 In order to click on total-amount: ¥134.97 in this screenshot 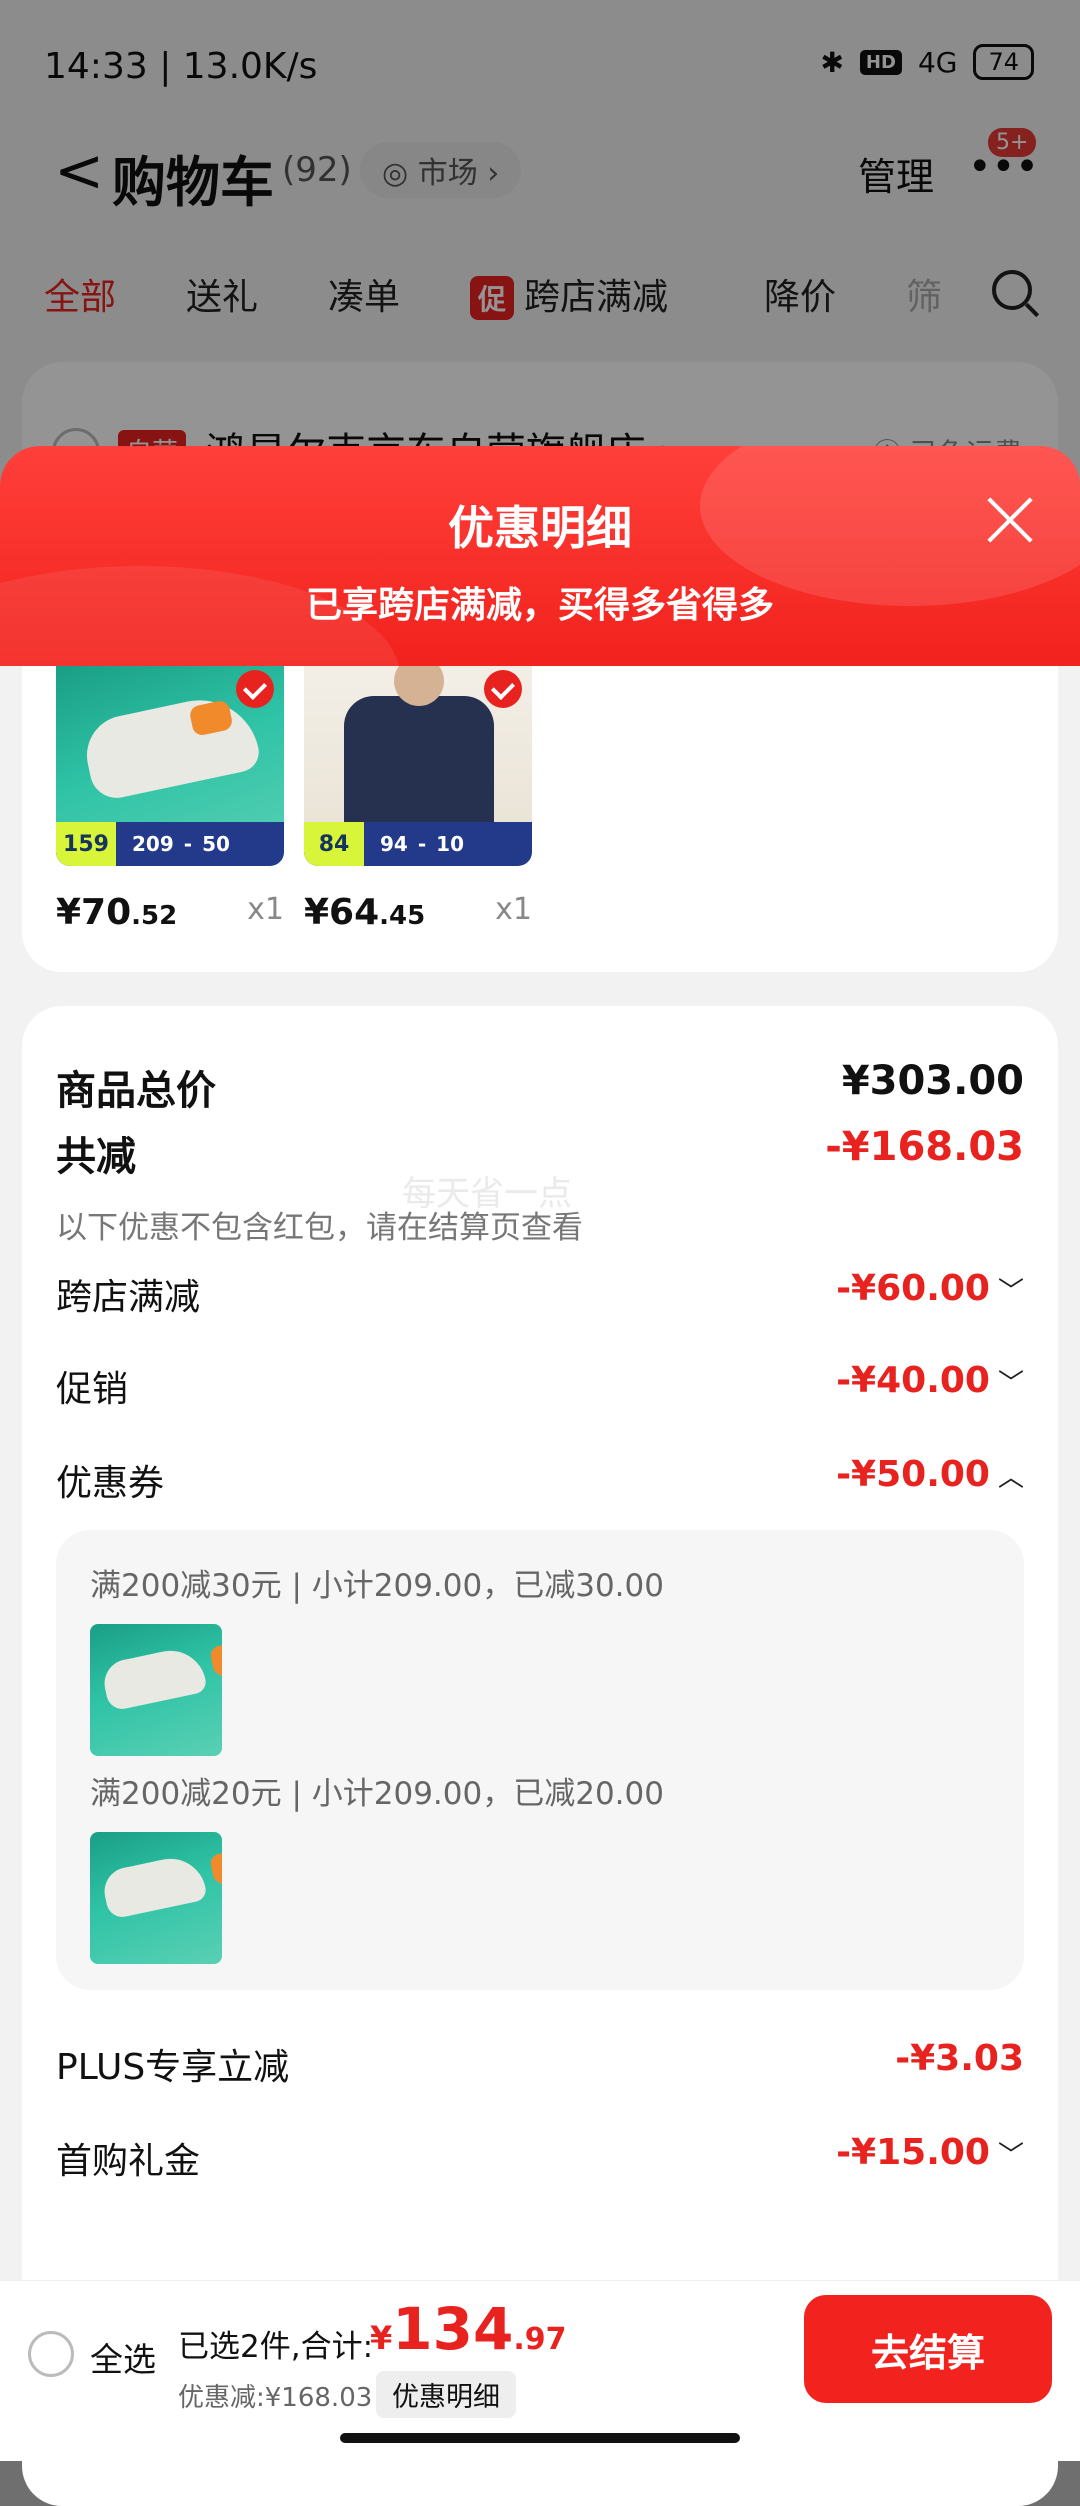, I will do `click(468, 2329)`.